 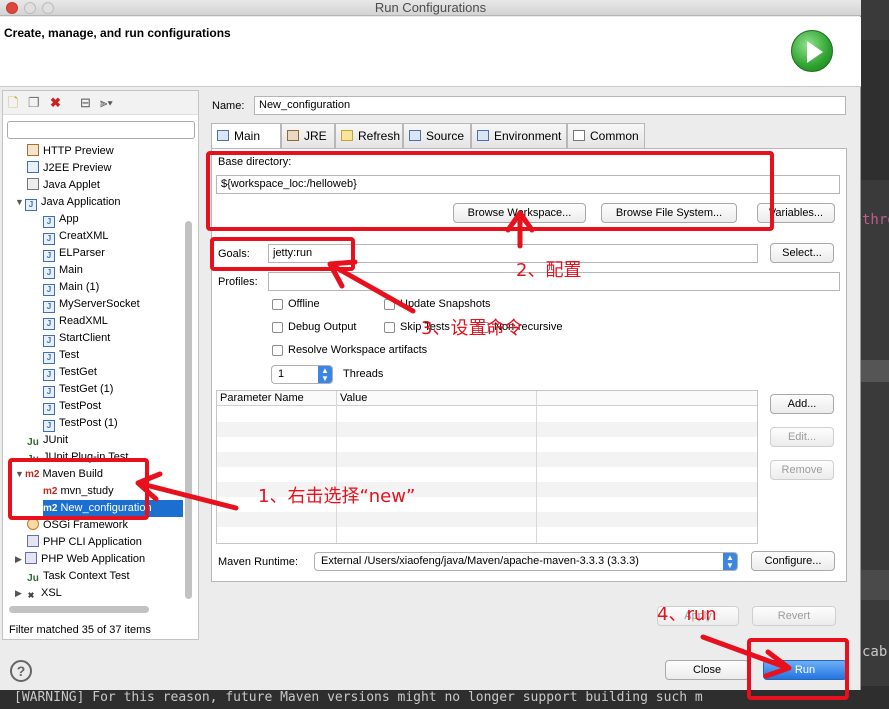 What do you see at coordinates (472, 328) in the screenshot?
I see `annotation-step-3: 3、设置命令` at bounding box center [472, 328].